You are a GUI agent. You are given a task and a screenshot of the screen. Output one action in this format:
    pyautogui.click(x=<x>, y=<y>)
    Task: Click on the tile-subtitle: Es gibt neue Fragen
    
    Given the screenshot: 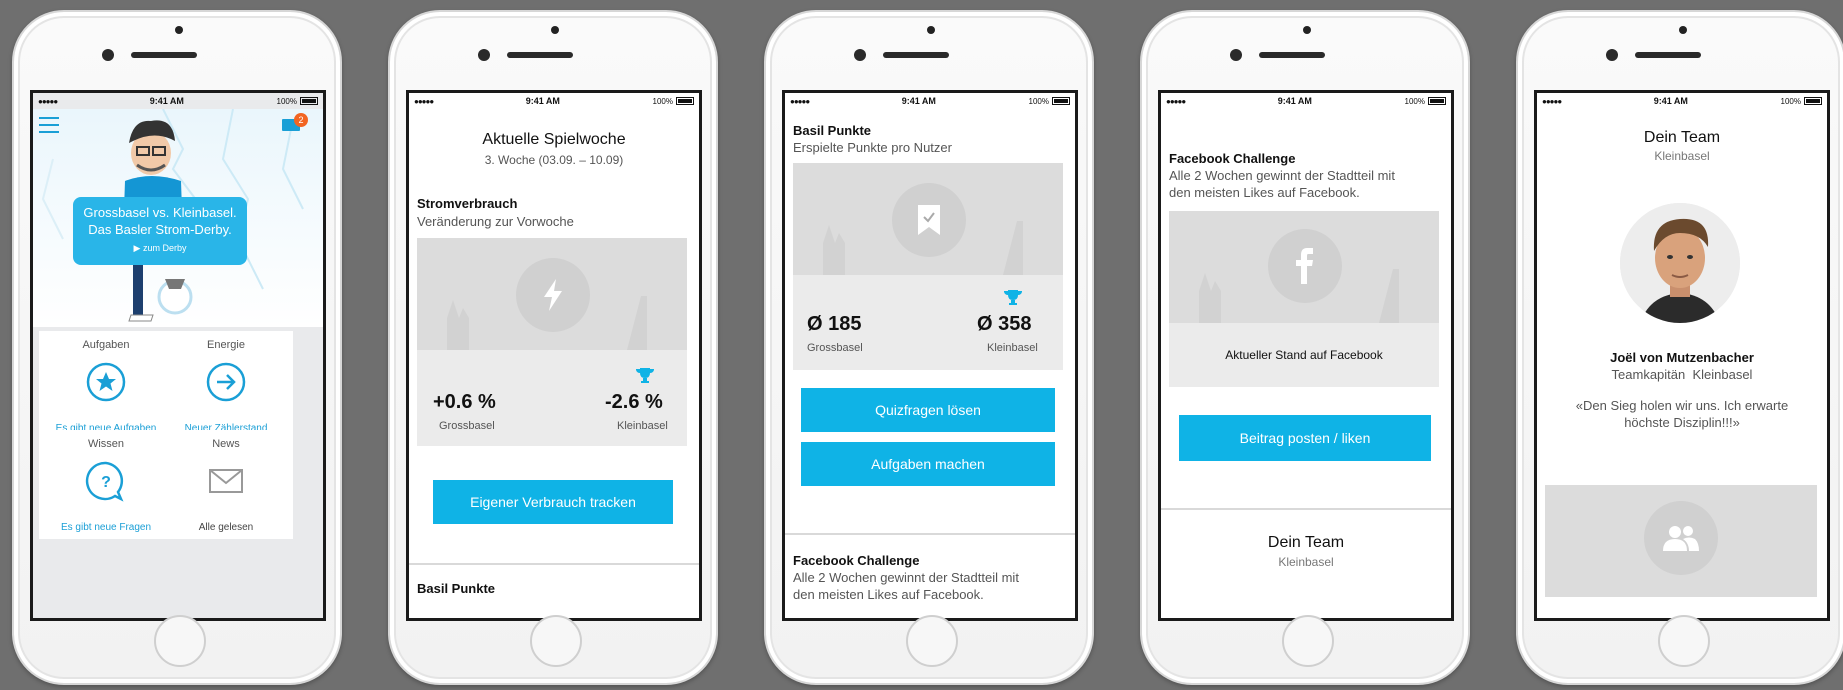 What is the action you would take?
    pyautogui.click(x=106, y=527)
    